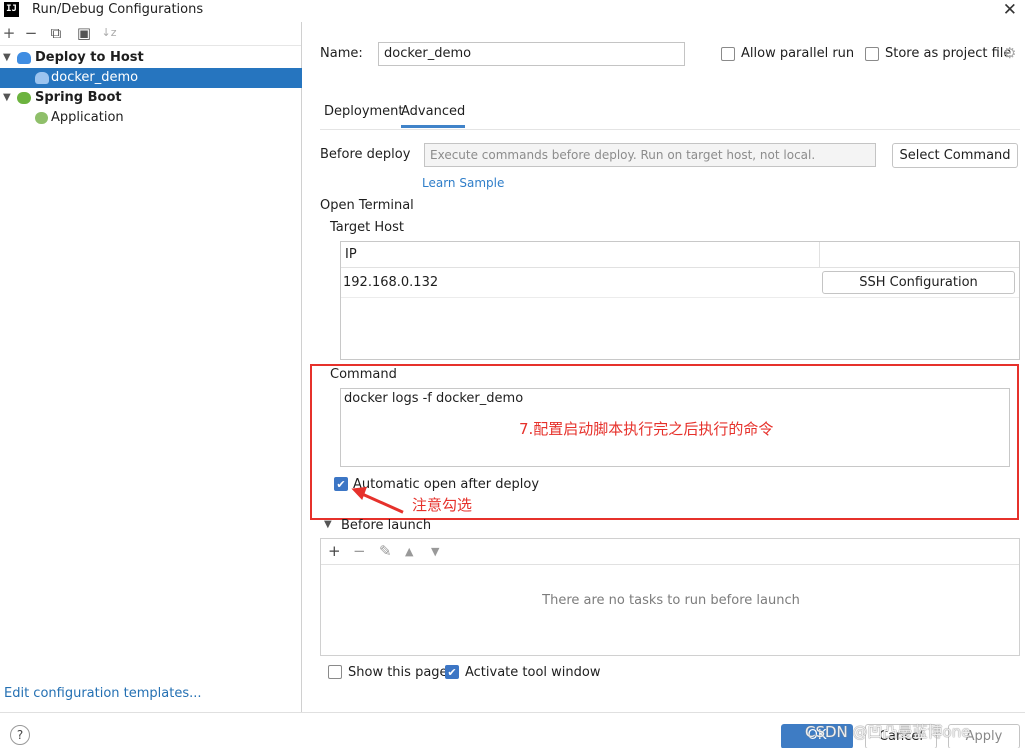  I want to click on dialog-footer: ? OK Cancel Apply CSDN @凹凸曼蓝博one, so click(512, 730).